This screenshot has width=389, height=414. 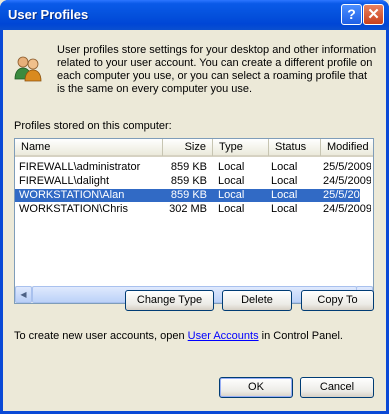 I want to click on scroll-left-button: ◀, so click(x=23, y=294).